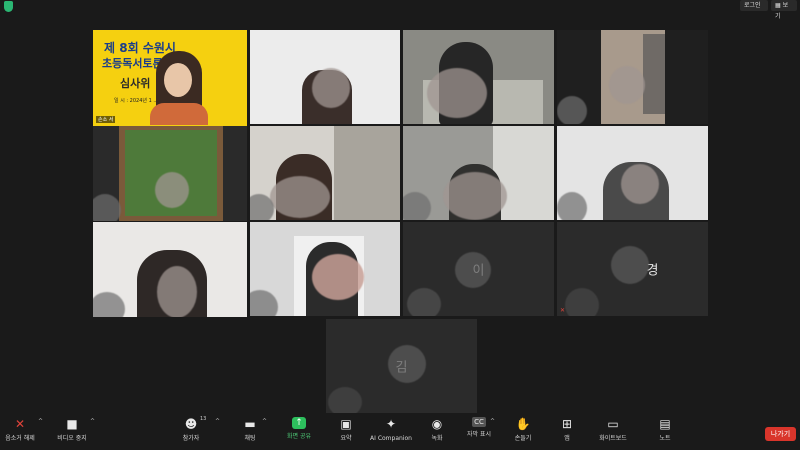 The image size is (800, 450). Describe the element at coordinates (613, 424) in the screenshot. I see `whiteboard-icon: ▭` at that location.